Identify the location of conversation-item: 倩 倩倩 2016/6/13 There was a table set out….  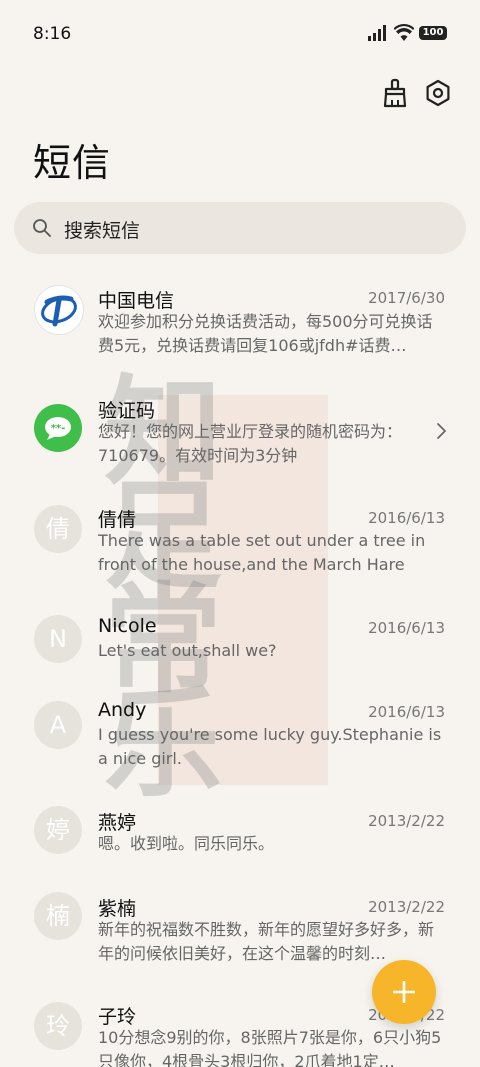
(240, 547).